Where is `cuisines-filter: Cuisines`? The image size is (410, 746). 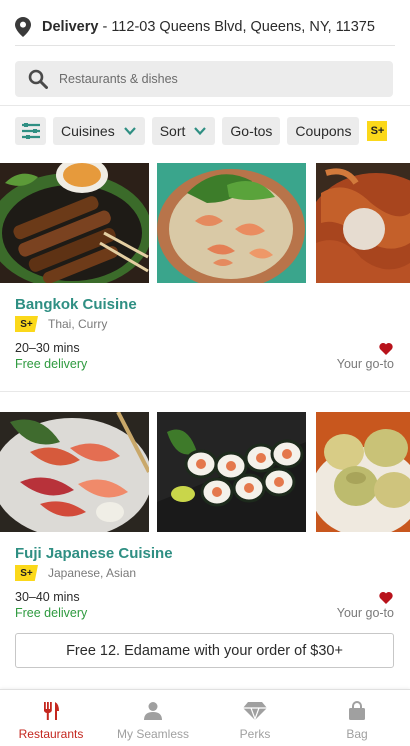 cuisines-filter: Cuisines is located at coordinates (99, 131).